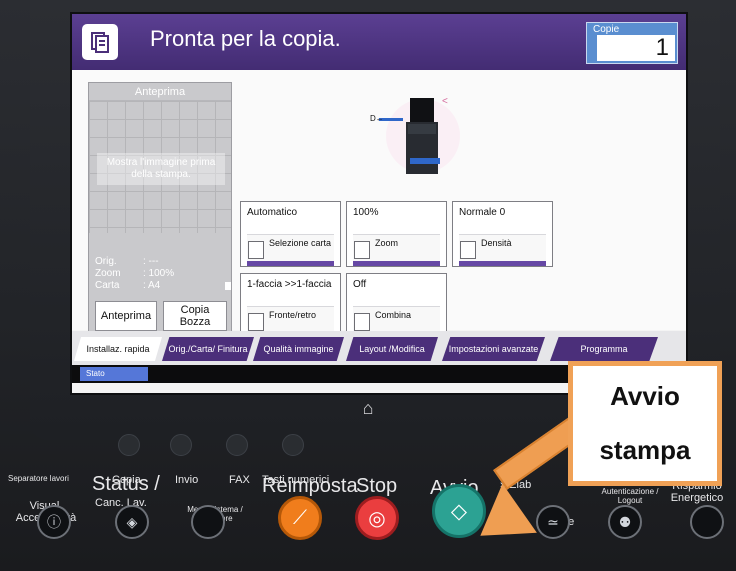 This screenshot has width=736, height=571. What do you see at coordinates (377, 486) in the screenshot?
I see `stop-label: Stop` at bounding box center [377, 486].